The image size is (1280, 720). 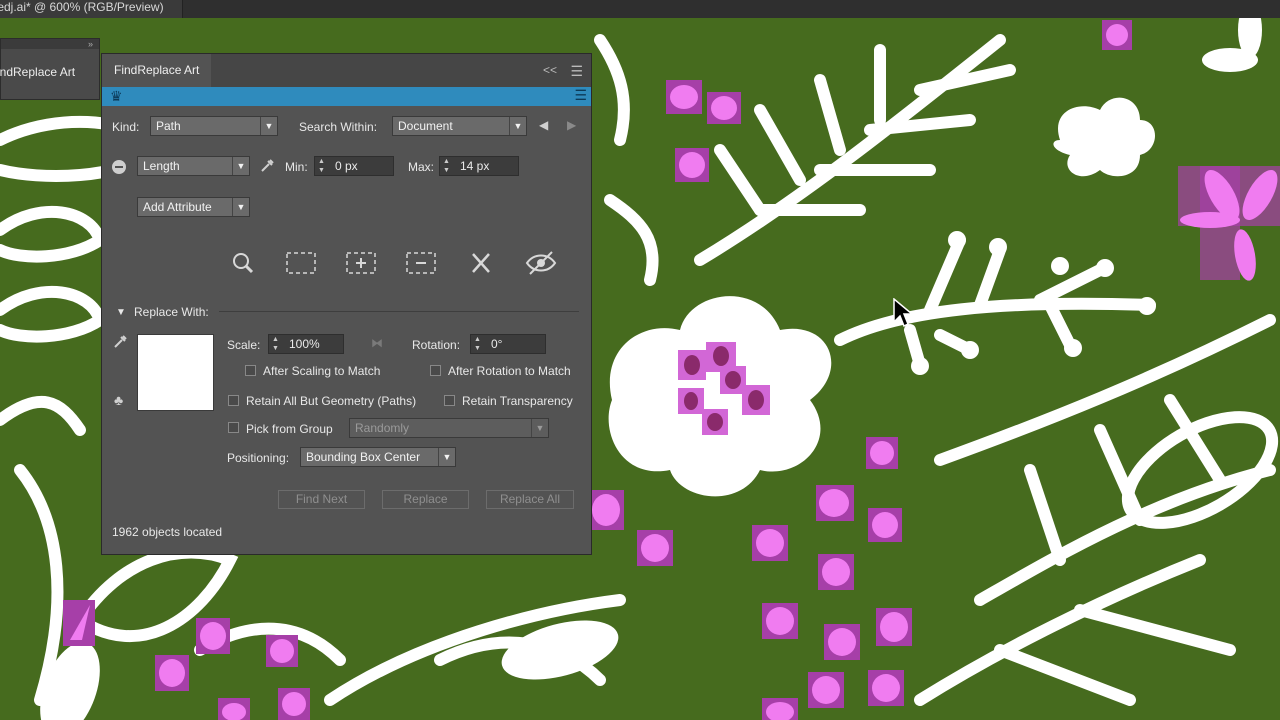 I want to click on collapsed-panel-header: », so click(x=50, y=44).